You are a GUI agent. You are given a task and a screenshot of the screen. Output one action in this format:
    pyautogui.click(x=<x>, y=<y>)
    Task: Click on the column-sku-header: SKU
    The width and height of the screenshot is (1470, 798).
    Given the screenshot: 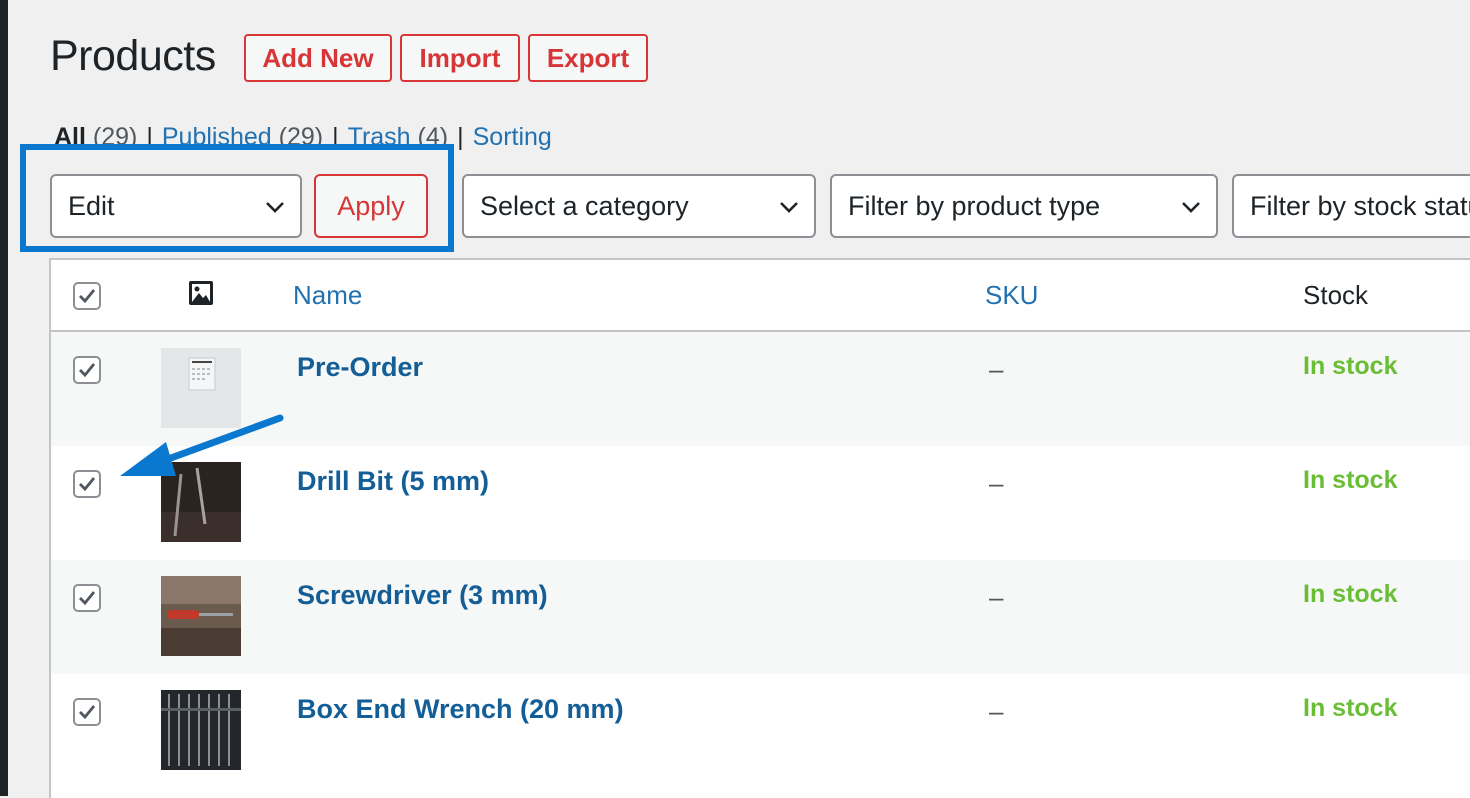 What is the action you would take?
    pyautogui.click(x=1011, y=295)
    